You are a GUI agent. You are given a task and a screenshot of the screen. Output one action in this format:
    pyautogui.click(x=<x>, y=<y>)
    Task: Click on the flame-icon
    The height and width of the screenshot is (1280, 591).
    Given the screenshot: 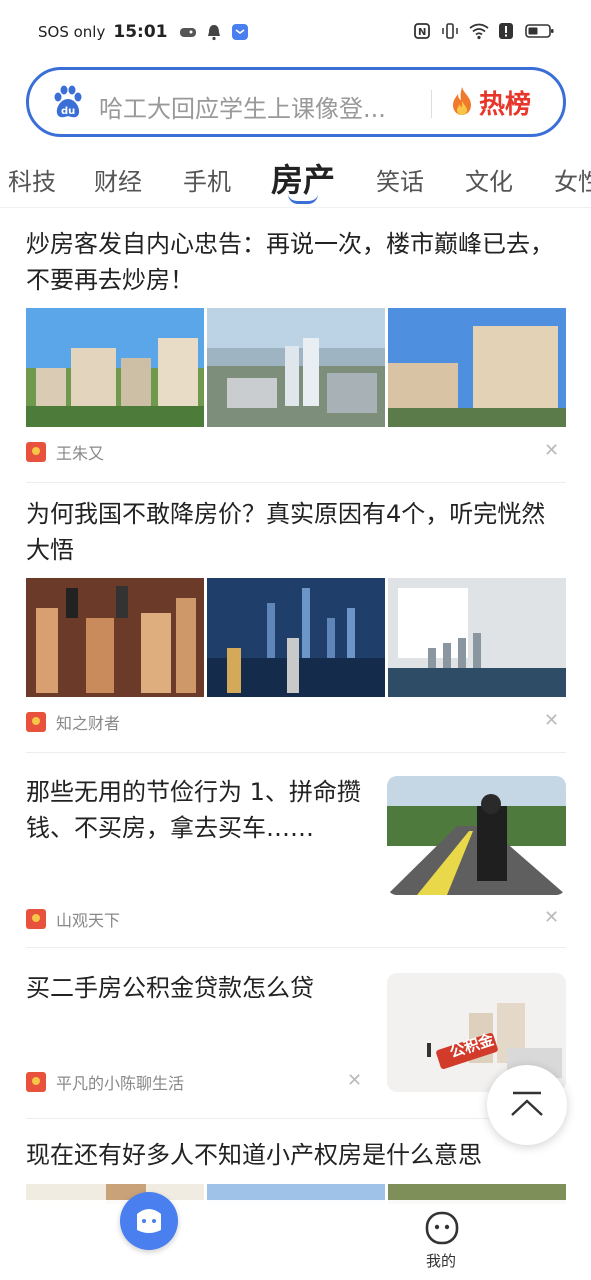 What is the action you would take?
    pyautogui.click(x=462, y=103)
    